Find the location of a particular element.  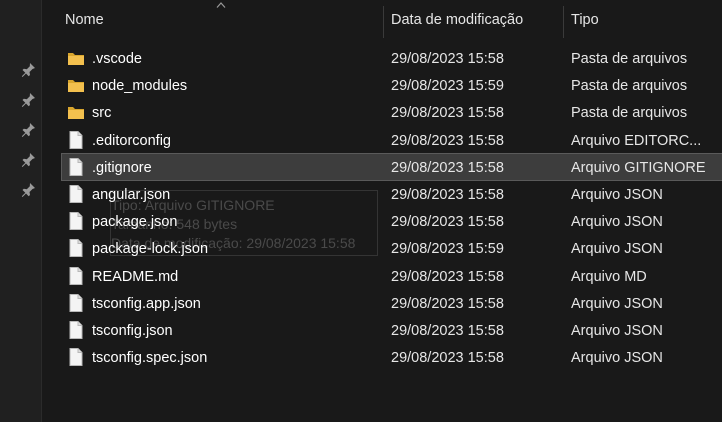

file-row: package.json 29/08/2023 15:58 Arquivo JSON is located at coordinates (392, 221).